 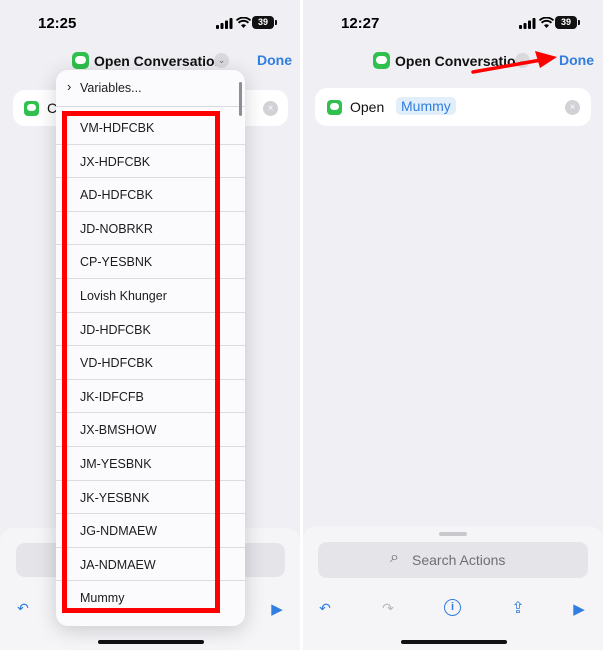 I want to click on contact-item: VD-HDFCBK, so click(x=150, y=363).